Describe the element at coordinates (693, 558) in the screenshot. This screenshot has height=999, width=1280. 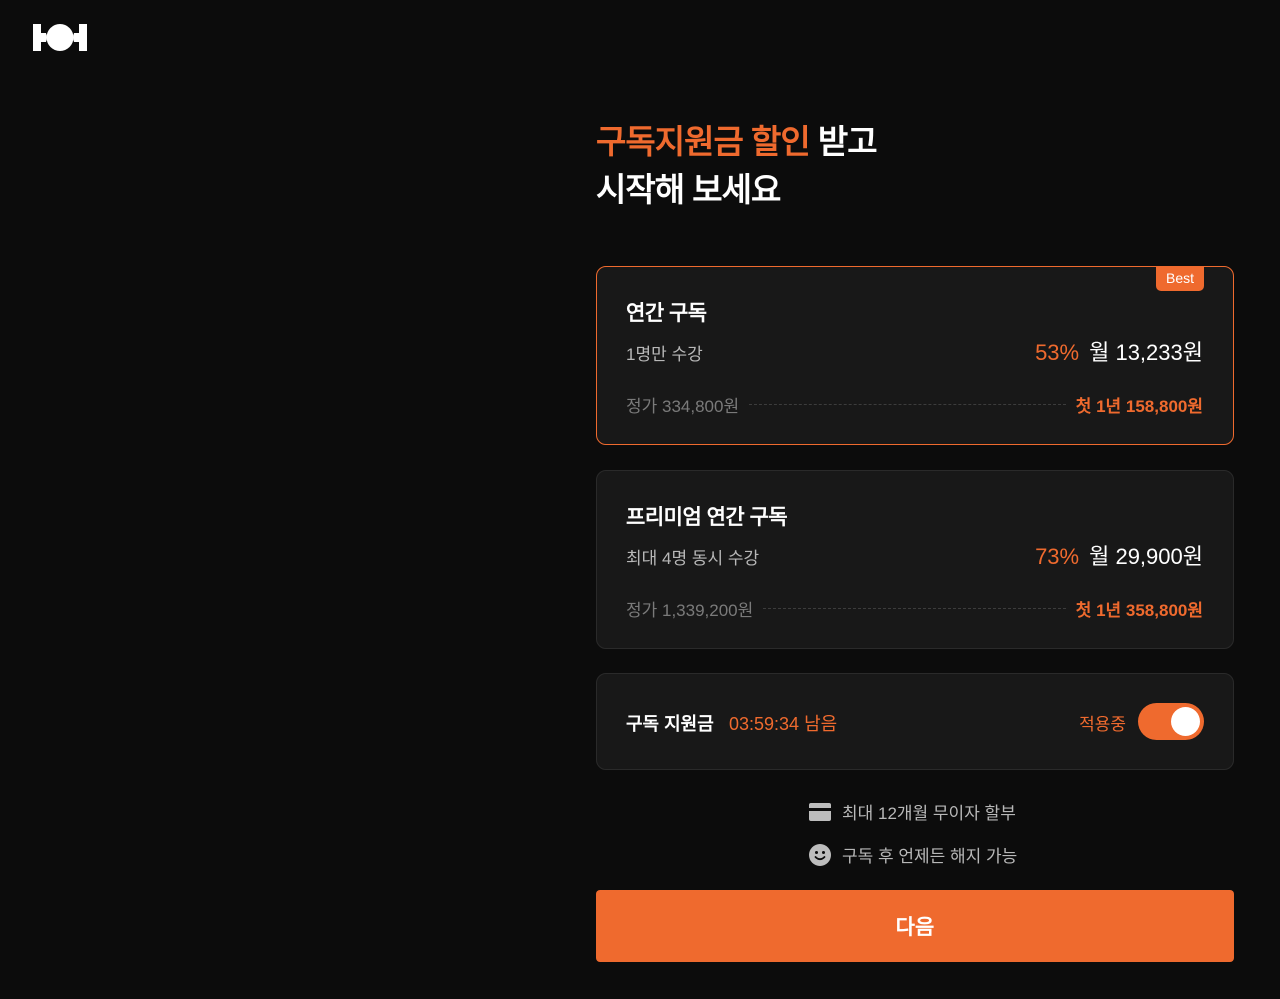
I see `plan-subtitle: 최대 4명 동시 수강` at that location.